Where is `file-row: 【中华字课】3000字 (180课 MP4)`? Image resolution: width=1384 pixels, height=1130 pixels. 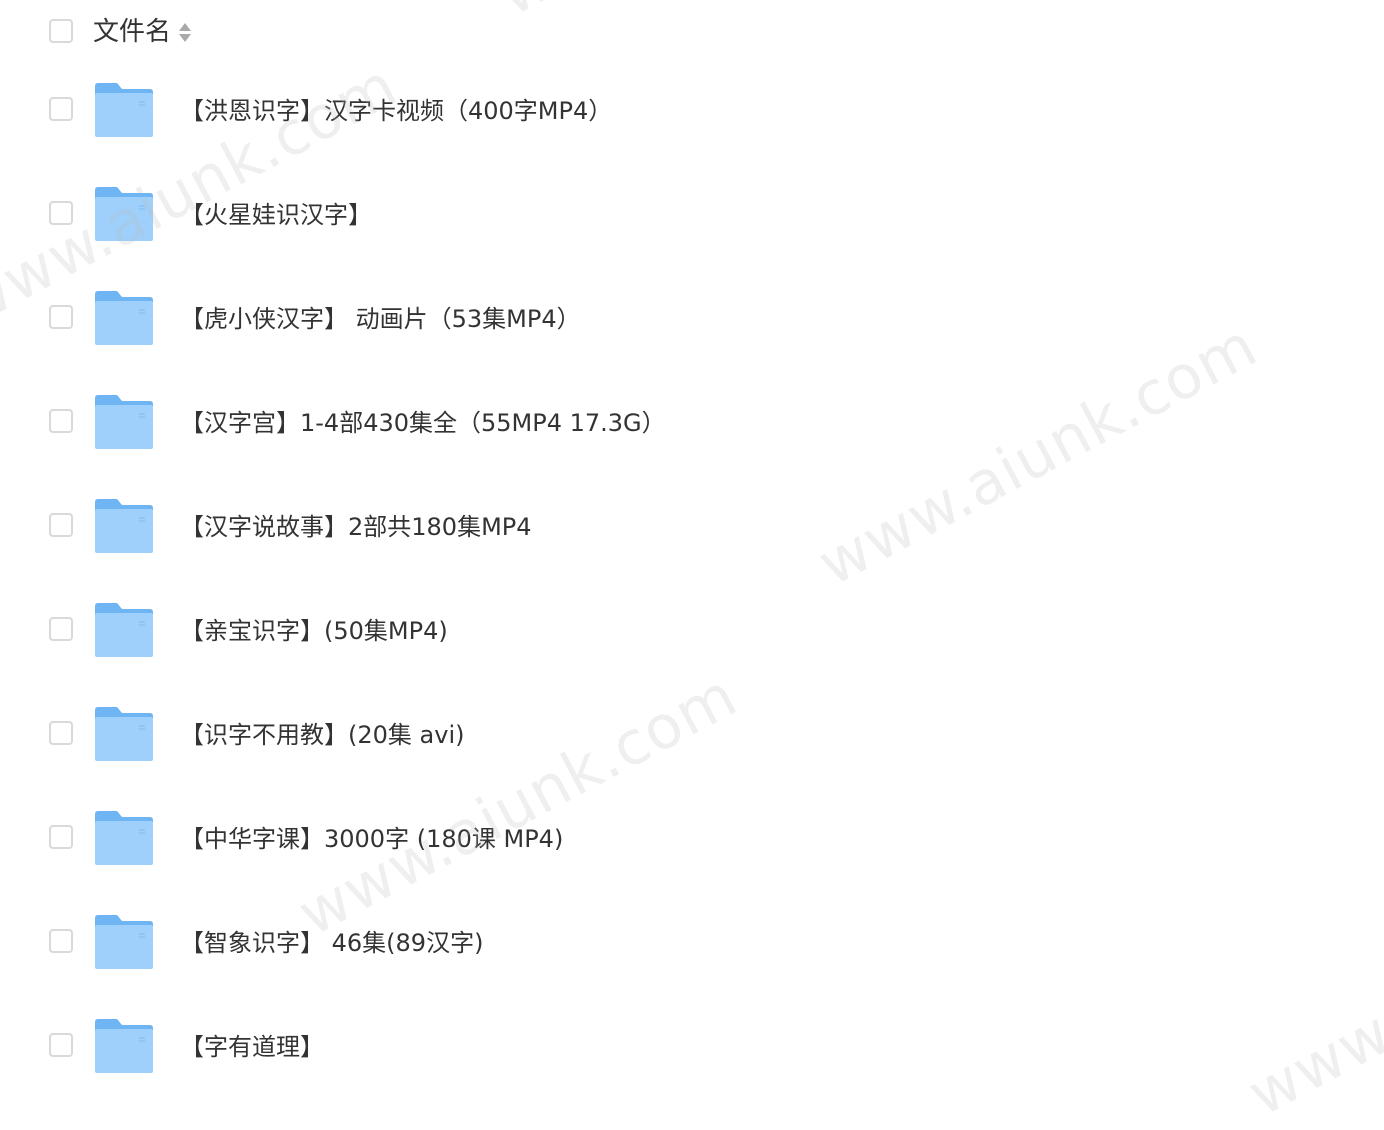
file-row: 【中华字课】3000字 (180课 MP4) is located at coordinates (692, 839).